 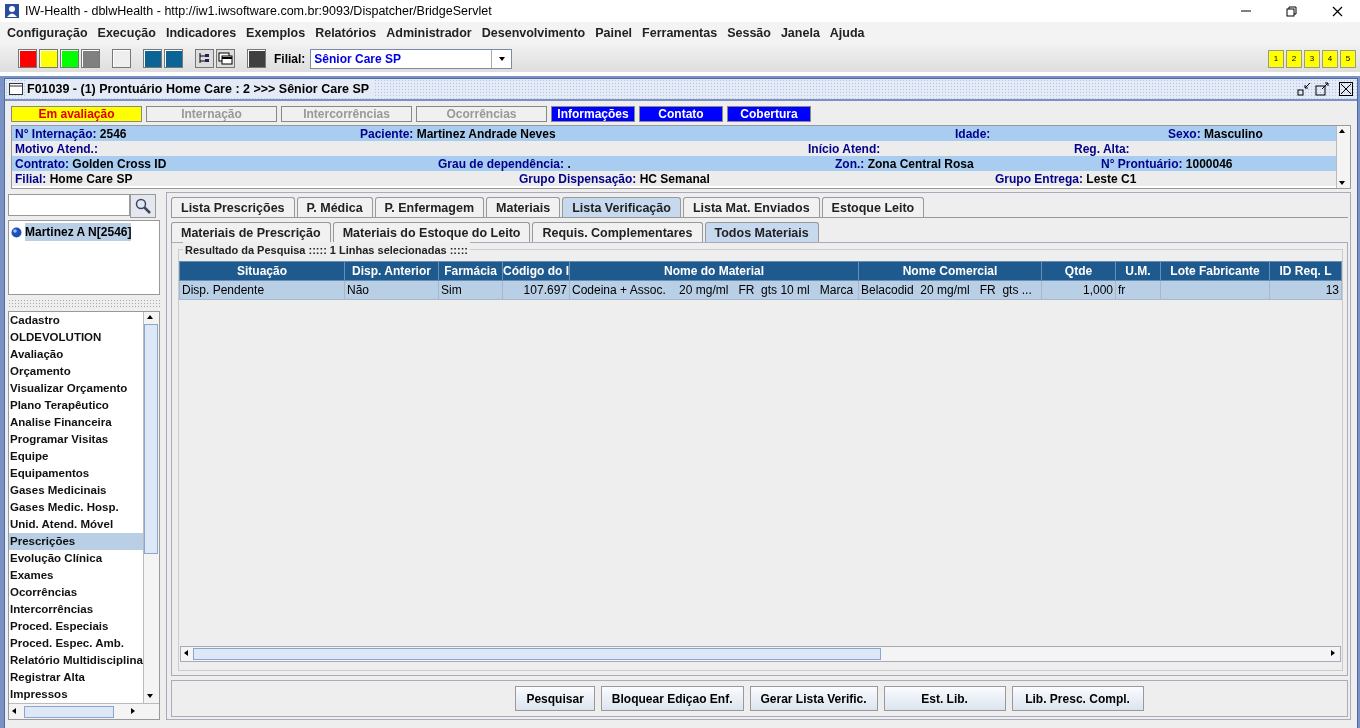 What do you see at coordinates (31, 178) in the screenshot?
I see `field-label: Filial:` at bounding box center [31, 178].